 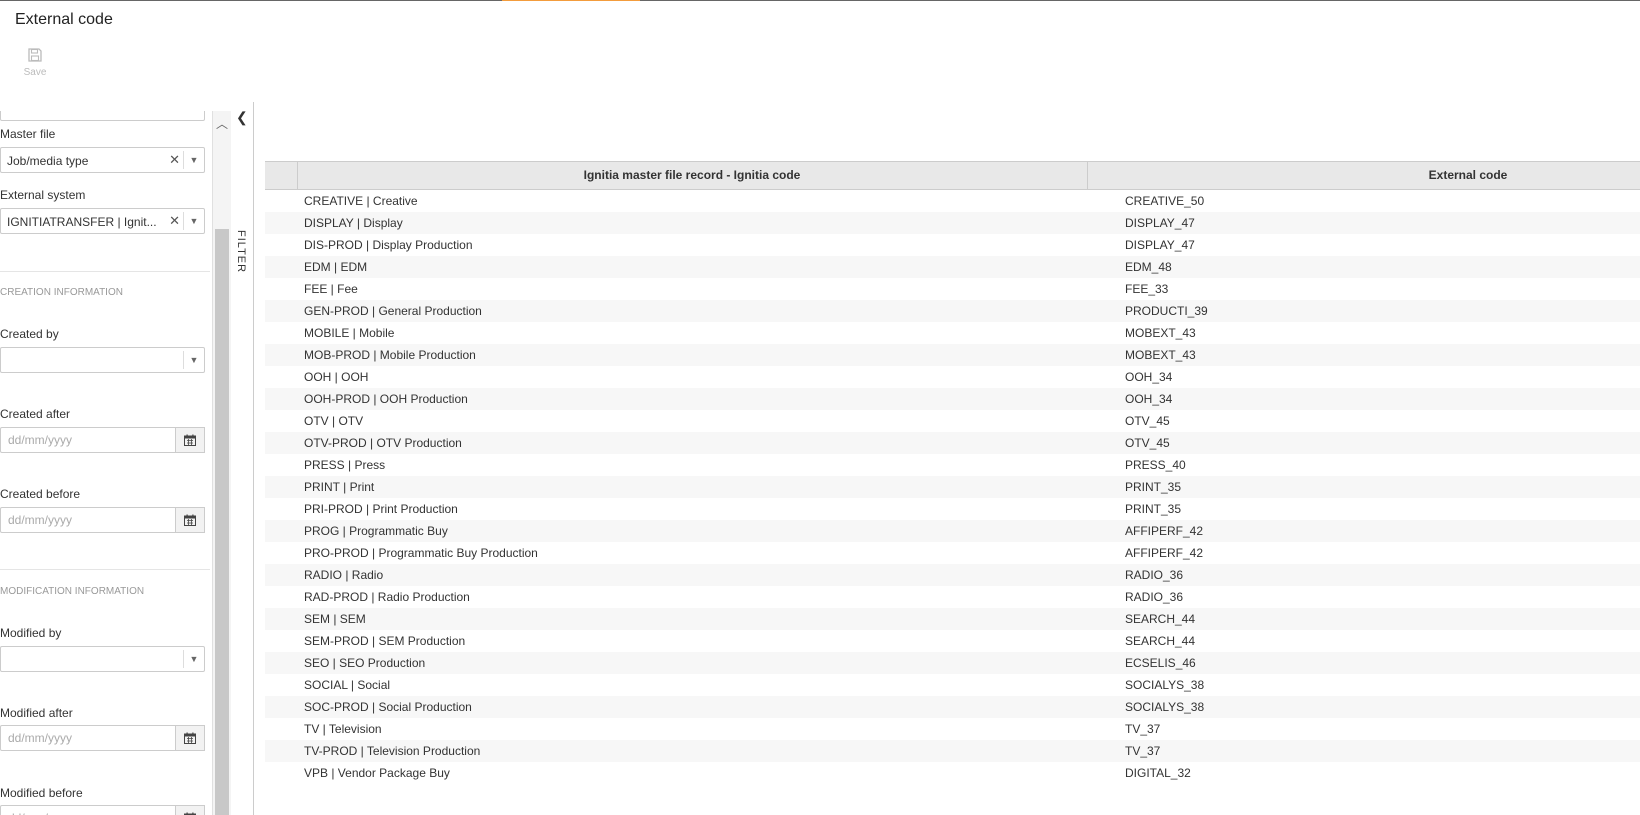 I want to click on filter-toggle: ❮ FILTER, so click(x=242, y=458).